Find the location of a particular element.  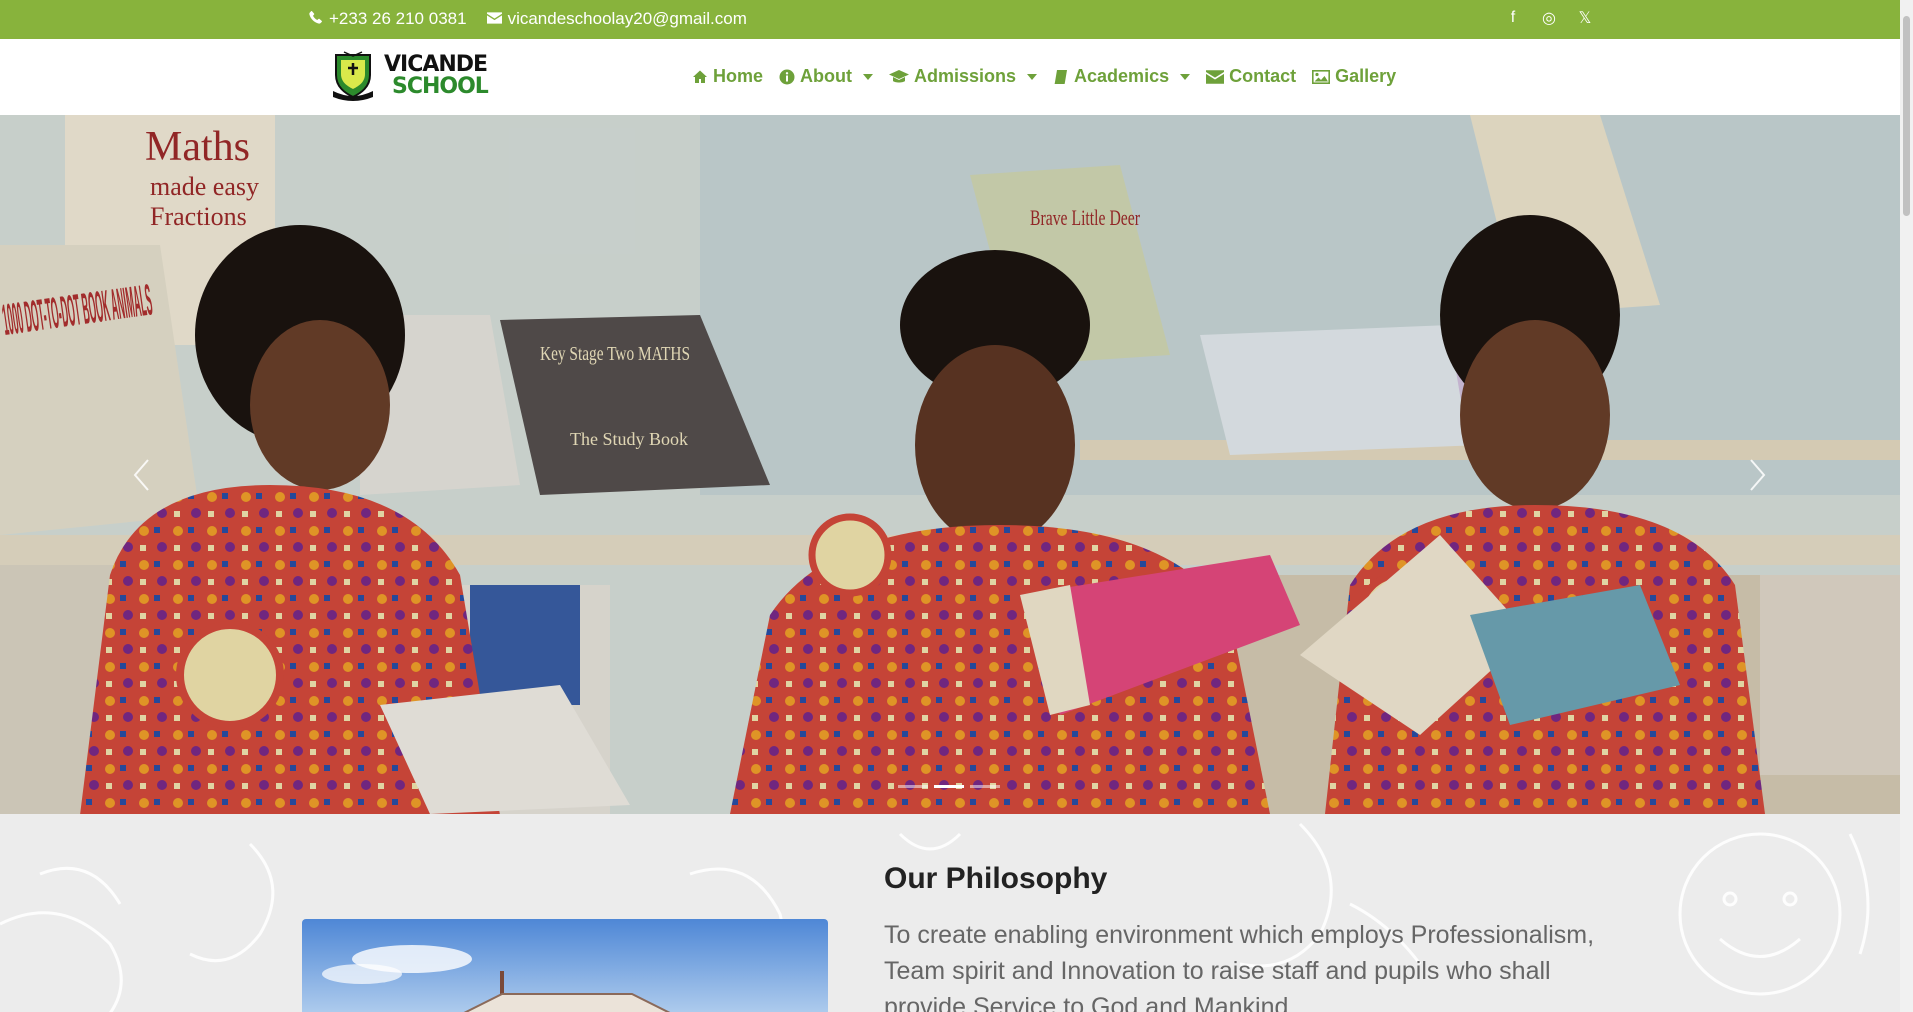

nav-gallery: Gallery is located at coordinates (1354, 76).